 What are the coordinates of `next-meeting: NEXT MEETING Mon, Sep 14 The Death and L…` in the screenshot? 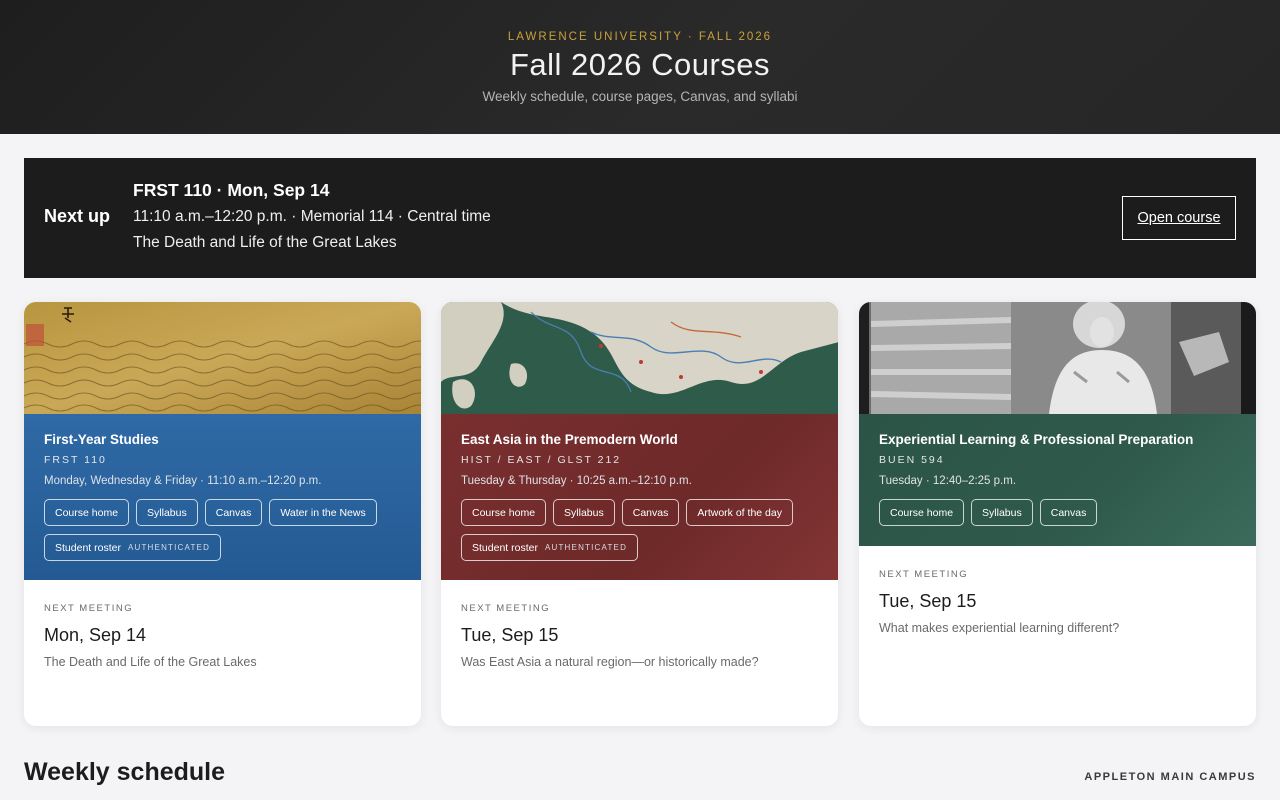 It's located at (150, 636).